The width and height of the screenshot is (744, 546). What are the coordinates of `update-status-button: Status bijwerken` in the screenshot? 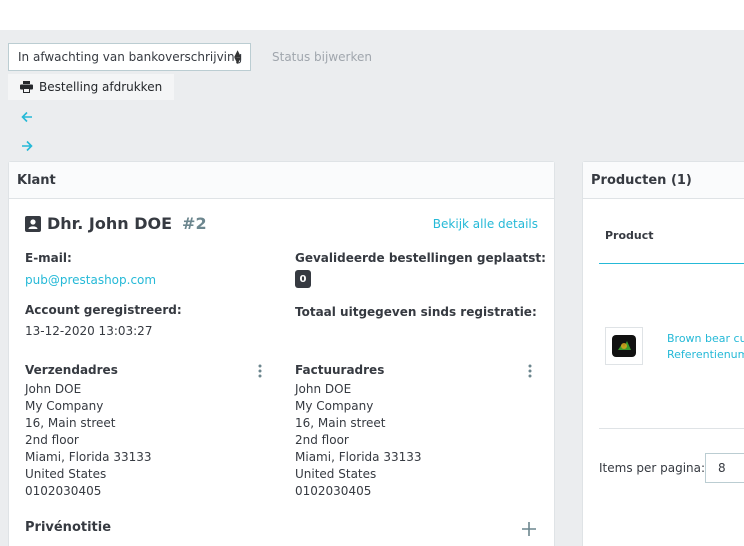 It's located at (322, 57).